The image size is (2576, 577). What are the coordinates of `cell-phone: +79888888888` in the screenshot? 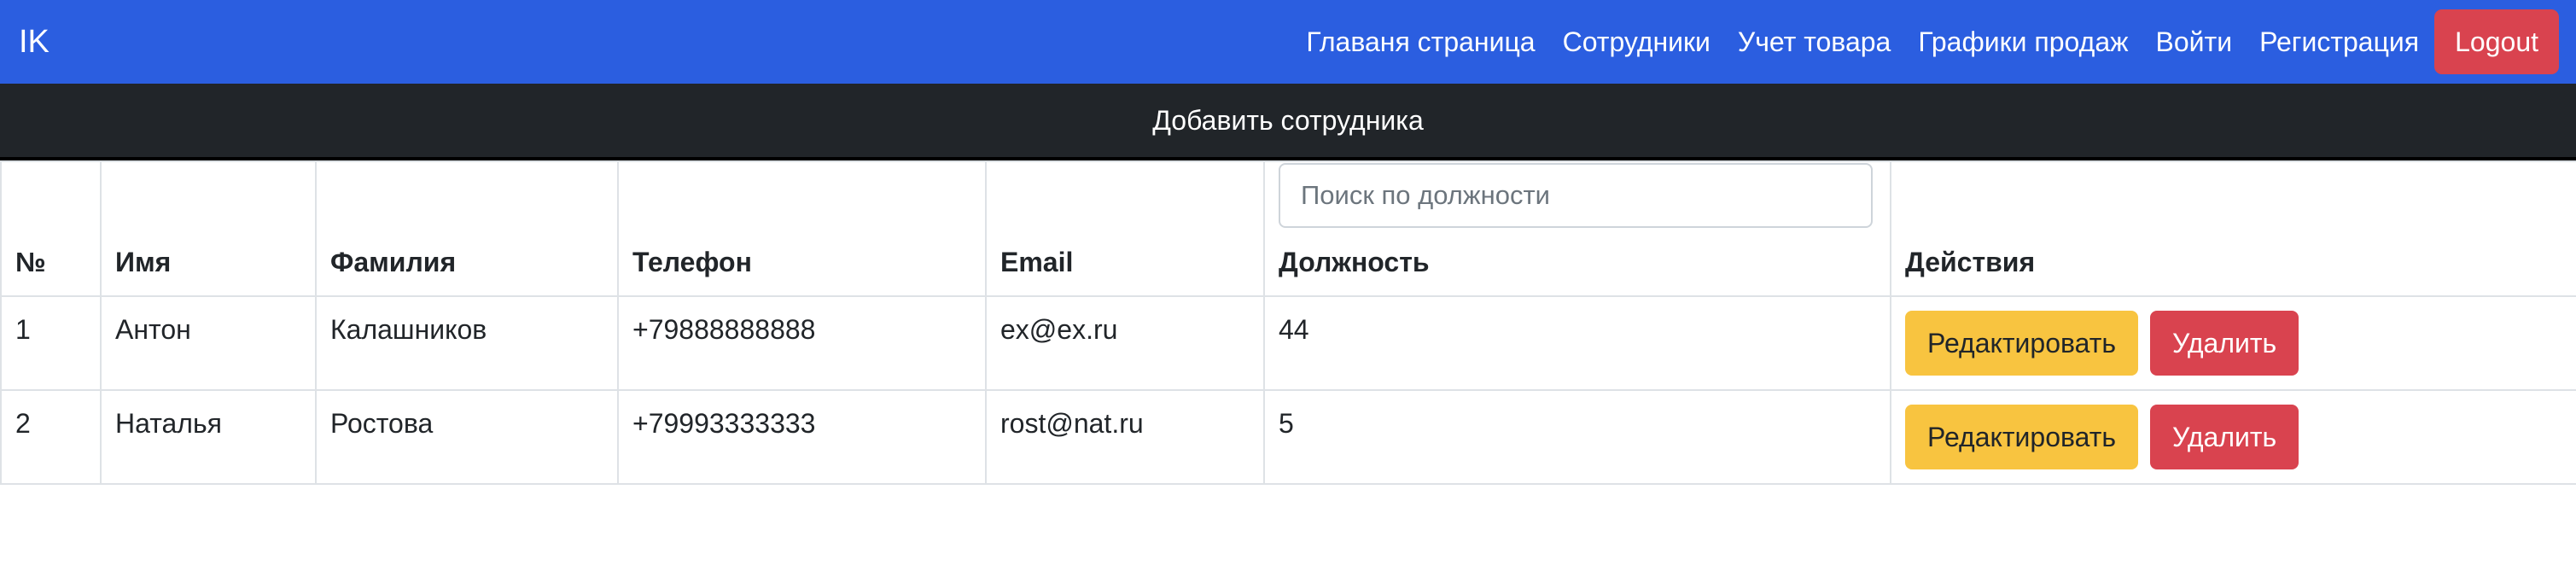 It's located at (802, 343).